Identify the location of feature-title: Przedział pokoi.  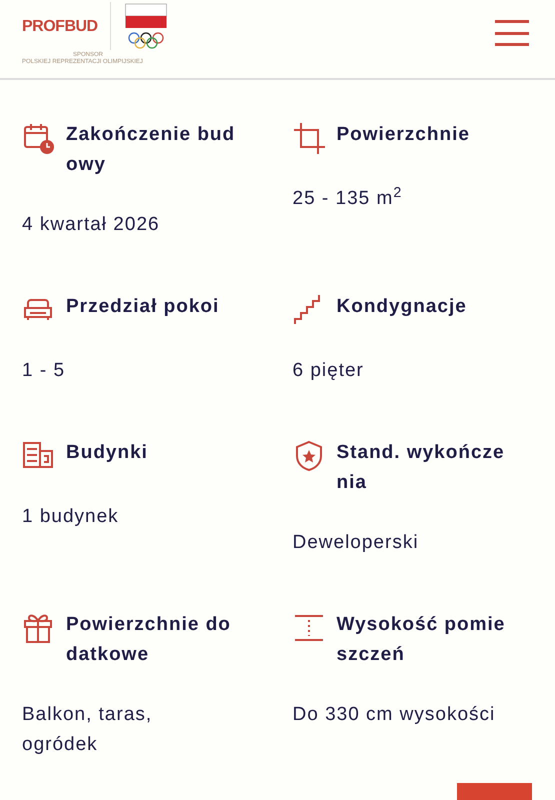
(143, 307).